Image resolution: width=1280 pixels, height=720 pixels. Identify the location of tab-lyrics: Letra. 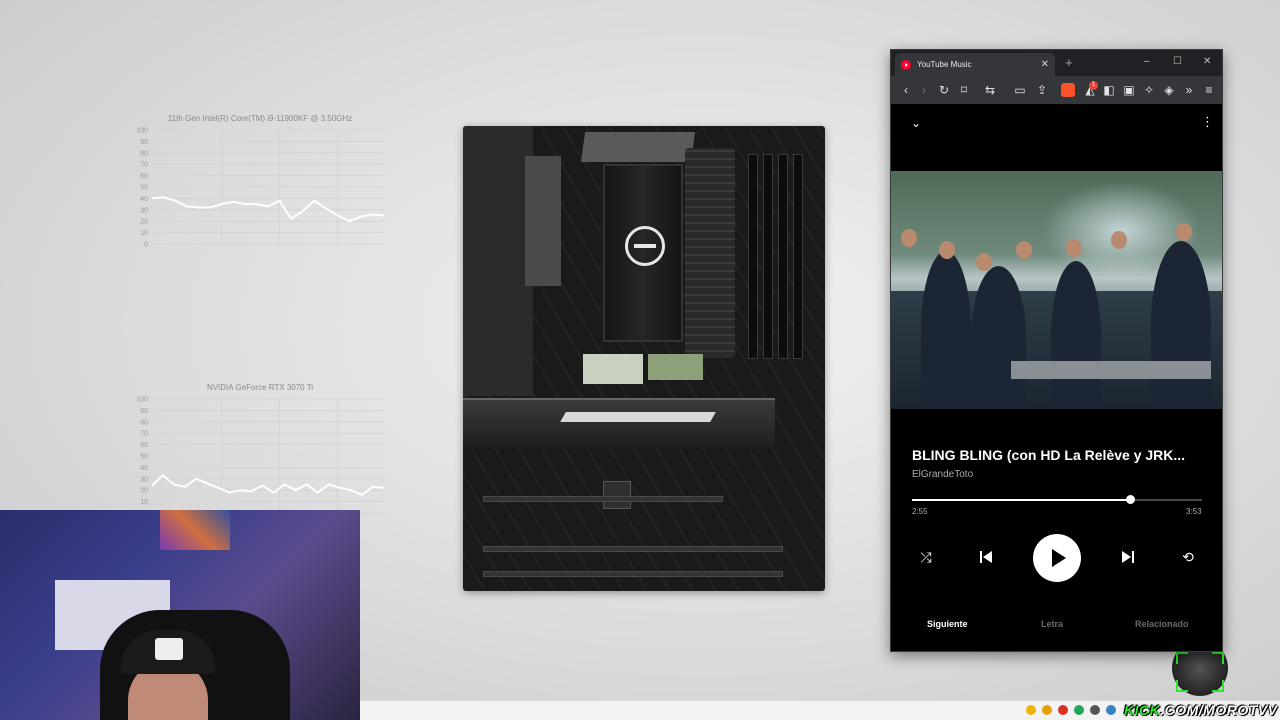
(1052, 624).